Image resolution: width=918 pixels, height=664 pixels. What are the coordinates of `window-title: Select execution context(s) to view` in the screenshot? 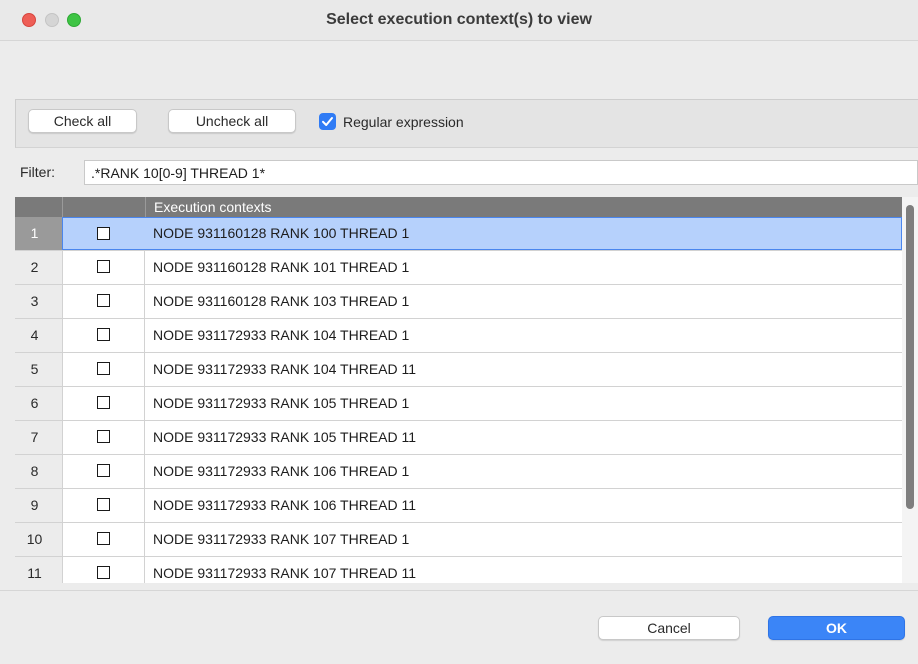 It's located at (459, 19).